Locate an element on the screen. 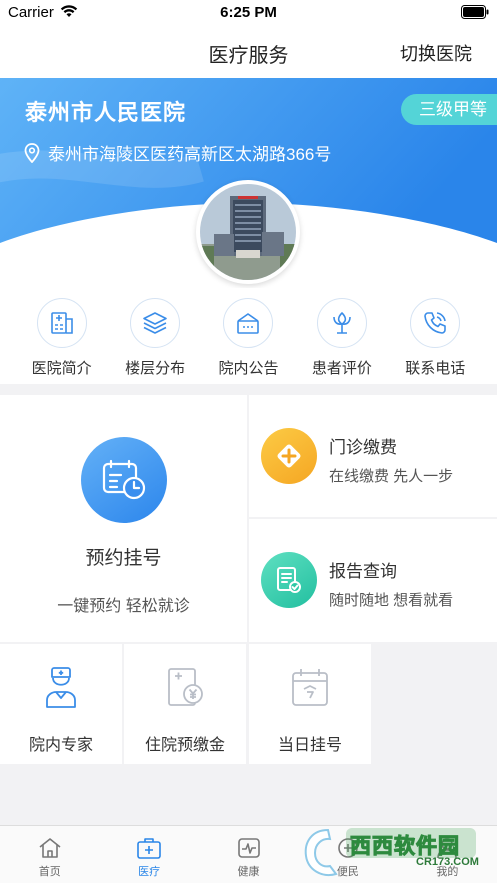 The width and height of the screenshot is (497, 883). location-pin-icon is located at coordinates (32, 152).